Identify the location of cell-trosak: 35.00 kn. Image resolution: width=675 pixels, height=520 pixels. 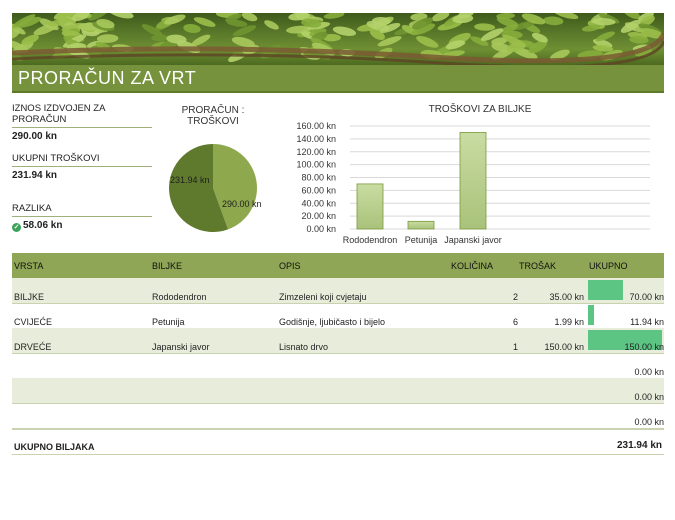
(553, 297).